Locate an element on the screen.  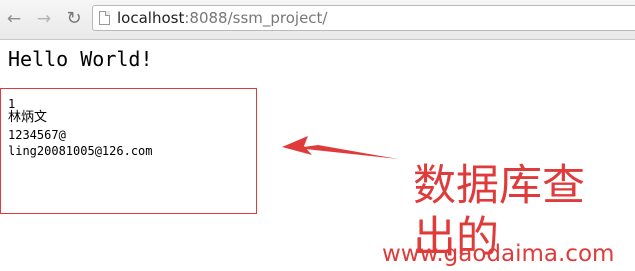
annotation-arrow-icon is located at coordinates (340, 147).